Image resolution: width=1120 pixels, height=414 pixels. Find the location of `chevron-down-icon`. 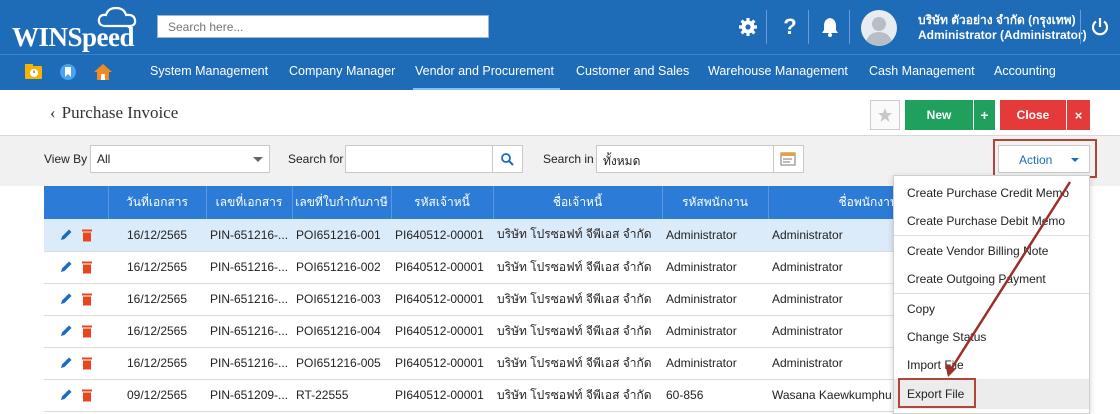

chevron-down-icon is located at coordinates (258, 159).